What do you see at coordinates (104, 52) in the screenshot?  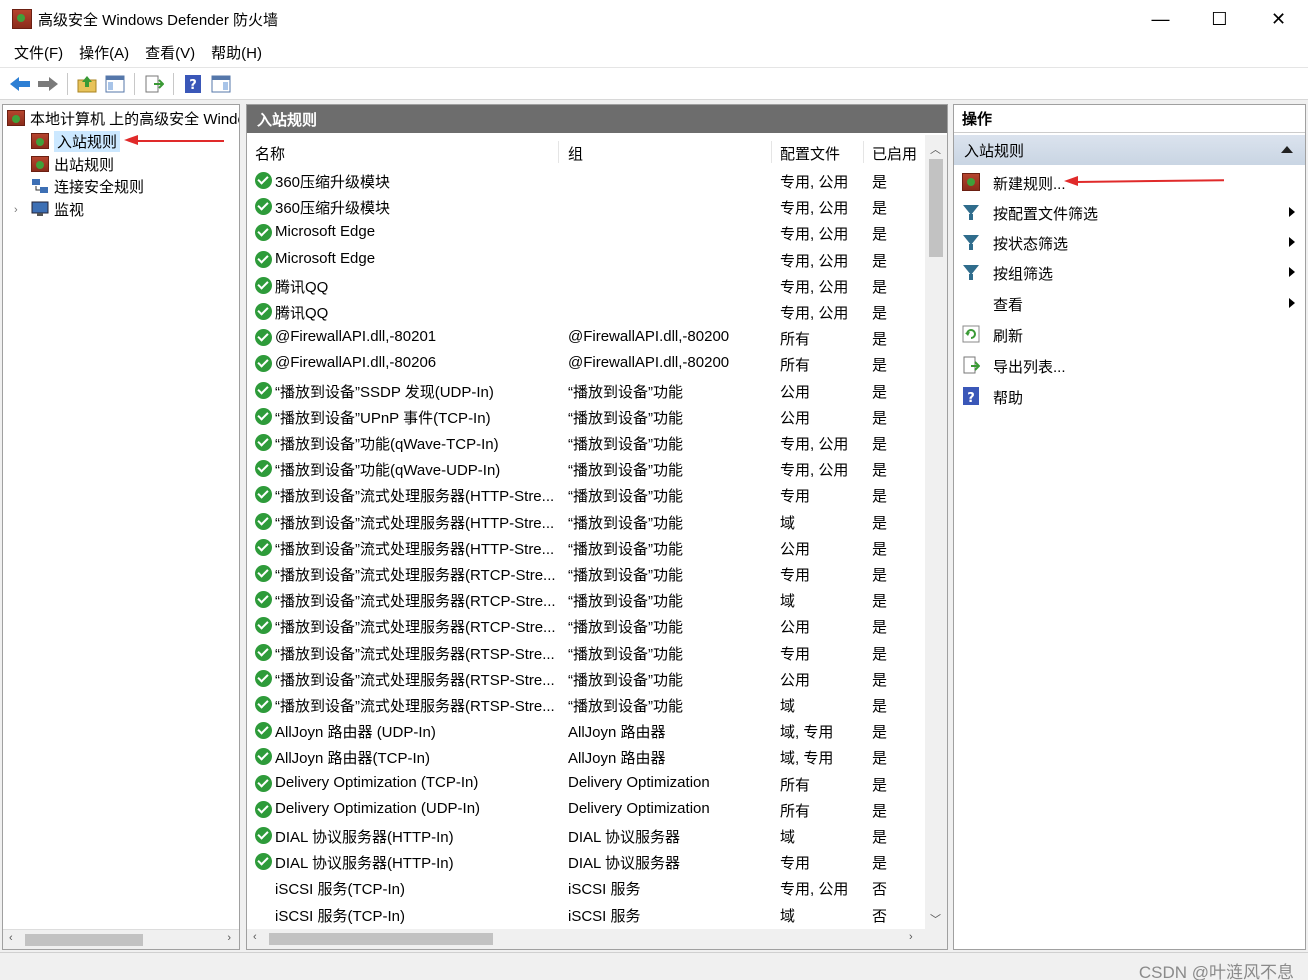 I see `menu-action: 操作(A)` at bounding box center [104, 52].